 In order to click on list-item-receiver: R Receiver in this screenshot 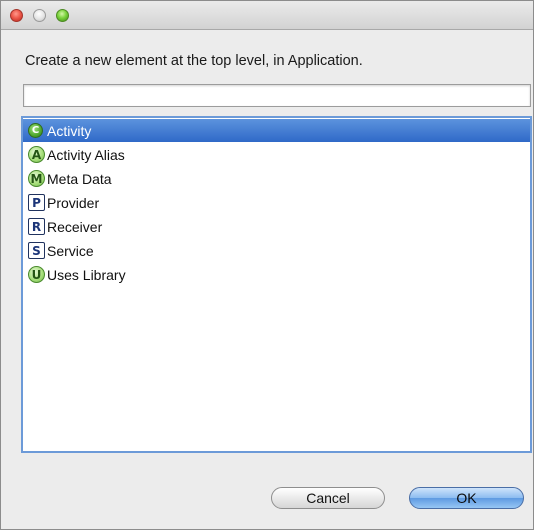, I will do `click(276, 226)`.